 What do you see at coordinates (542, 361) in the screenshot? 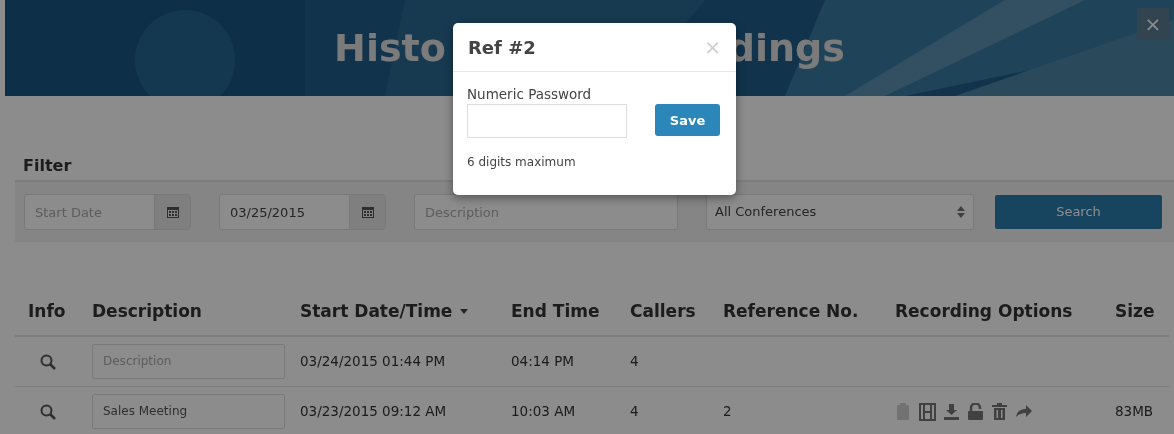
I see `table-cell: 04:14 PM` at bounding box center [542, 361].